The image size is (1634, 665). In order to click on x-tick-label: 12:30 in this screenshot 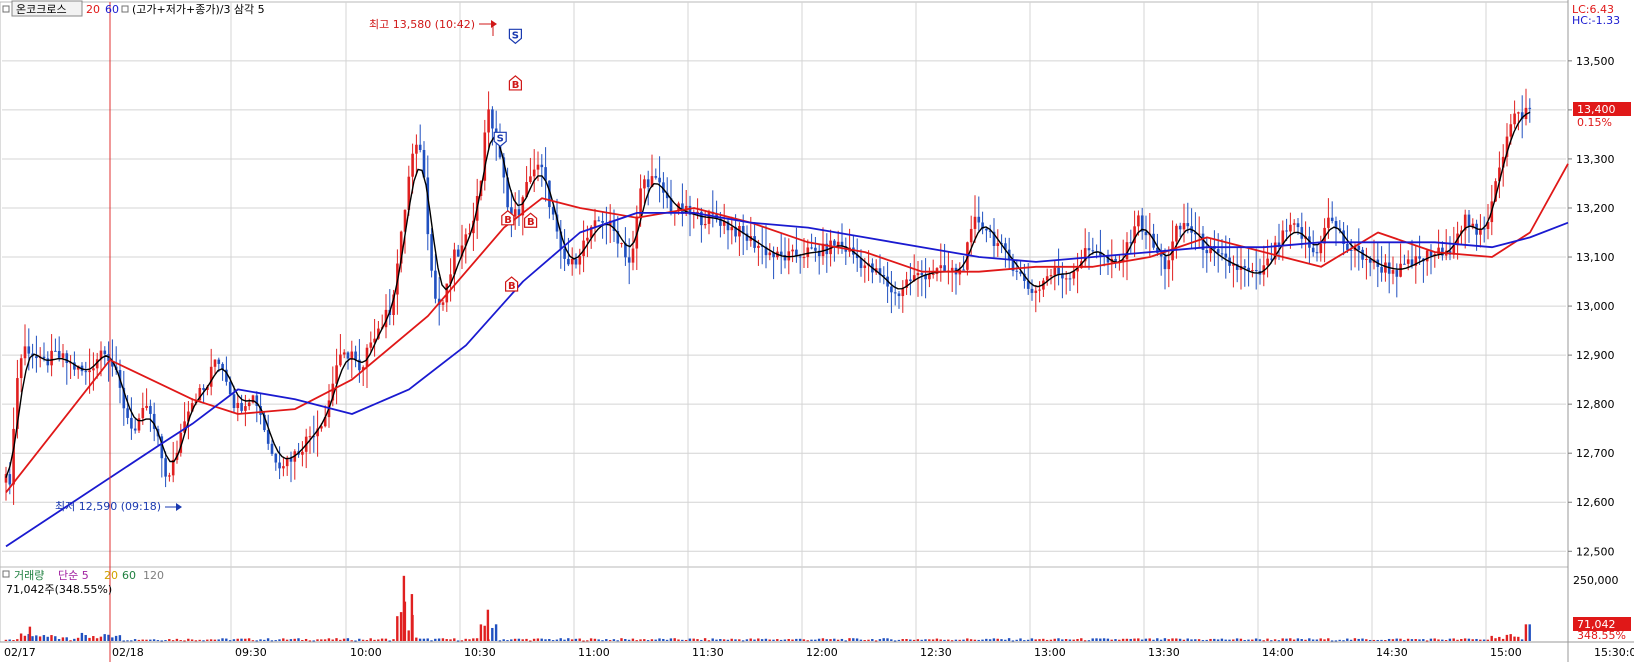, I will do `click(936, 652)`.